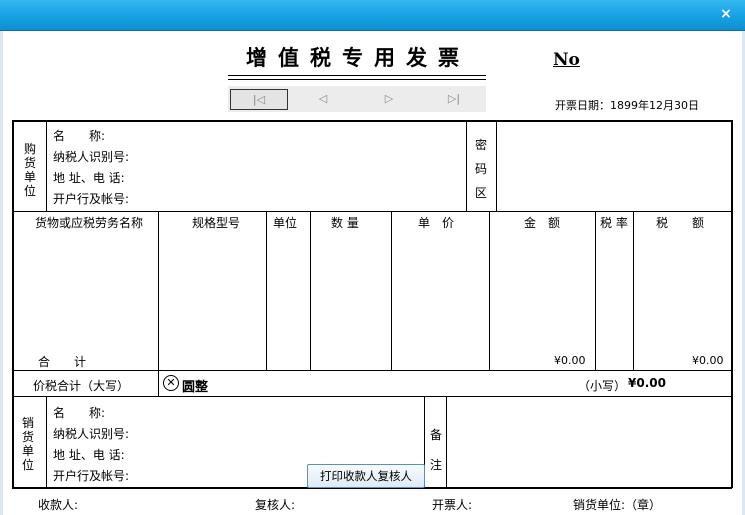 The height and width of the screenshot is (515, 745). Describe the element at coordinates (29, 170) in the screenshot. I see `buyer-section-label: 购货单位` at that location.